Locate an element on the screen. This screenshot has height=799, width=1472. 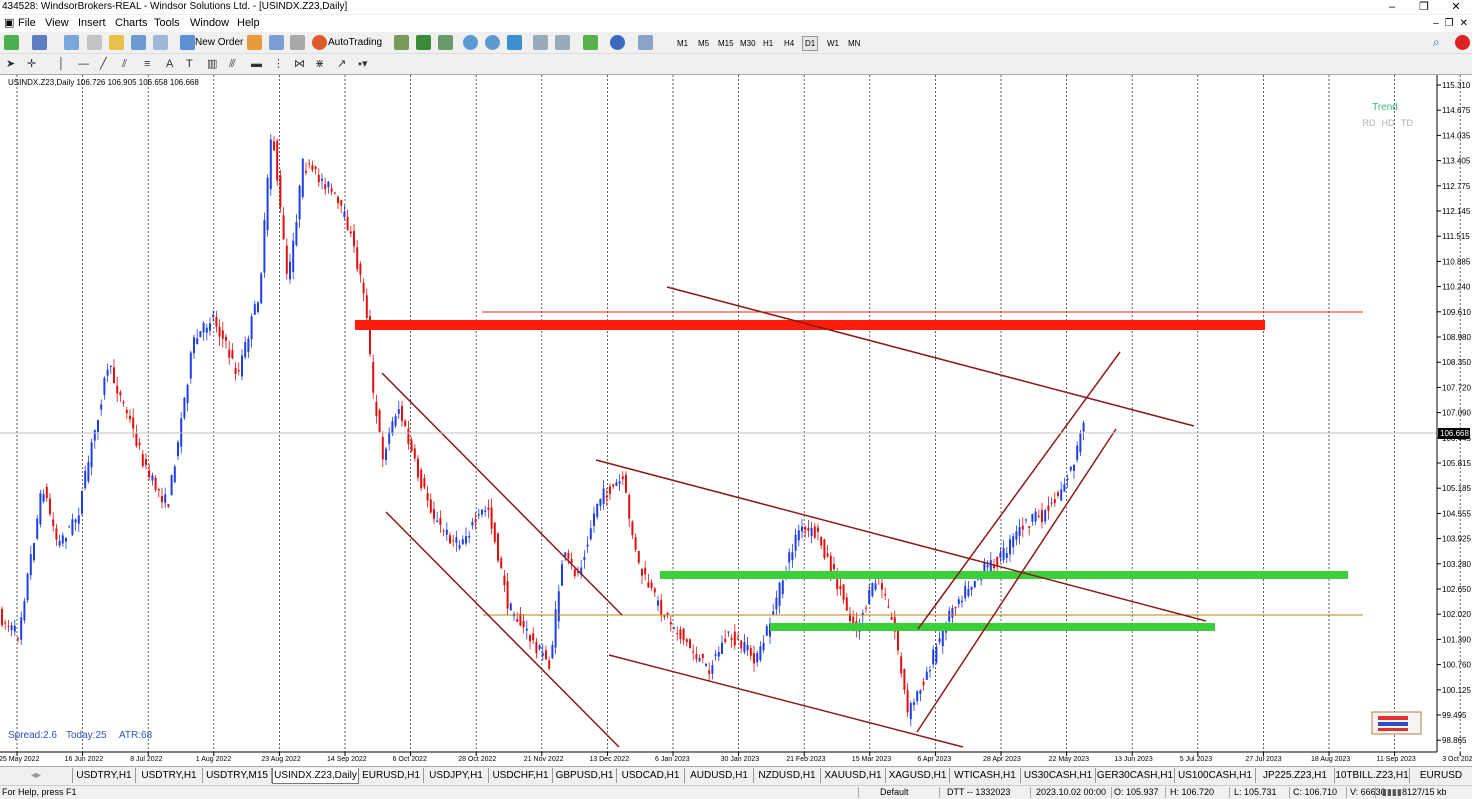
terminal-icon is located at coordinates (138, 42).